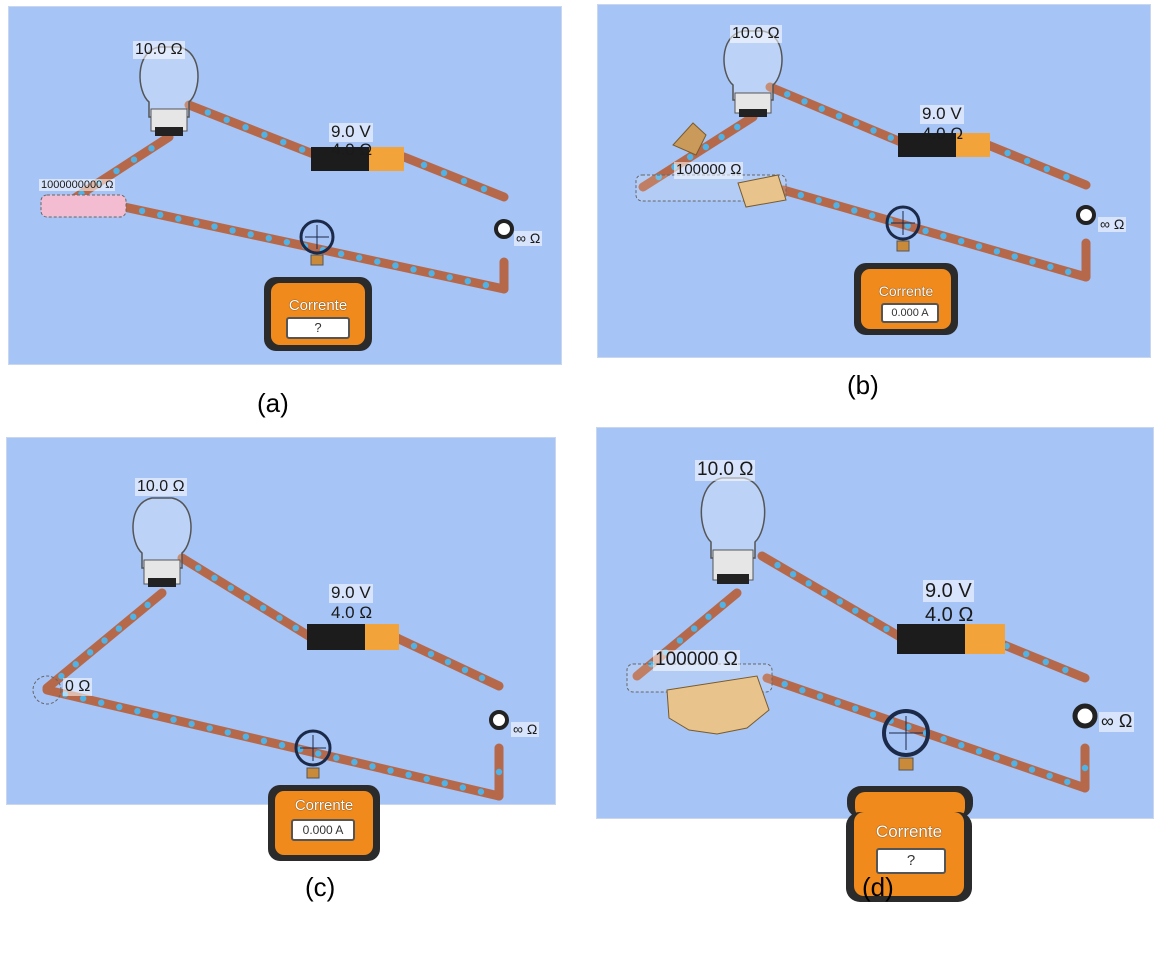 The height and width of the screenshot is (957, 1154). I want to click on caption-d: (d), so click(878, 887).